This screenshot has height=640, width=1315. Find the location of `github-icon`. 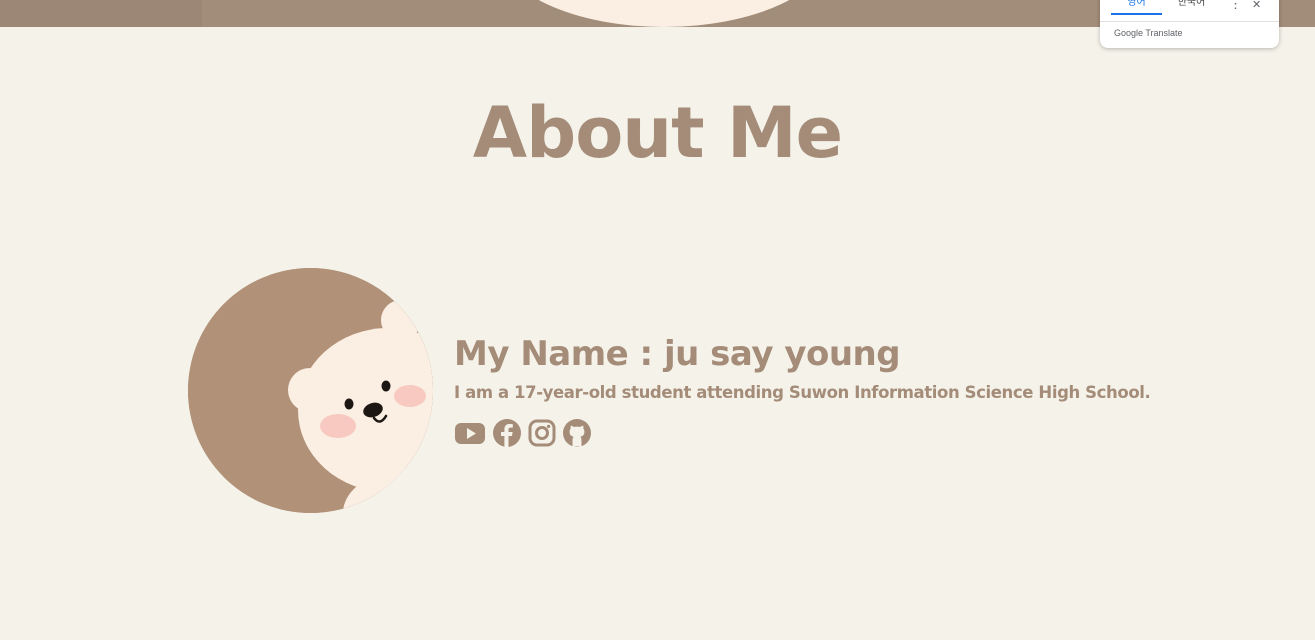

github-icon is located at coordinates (577, 433).